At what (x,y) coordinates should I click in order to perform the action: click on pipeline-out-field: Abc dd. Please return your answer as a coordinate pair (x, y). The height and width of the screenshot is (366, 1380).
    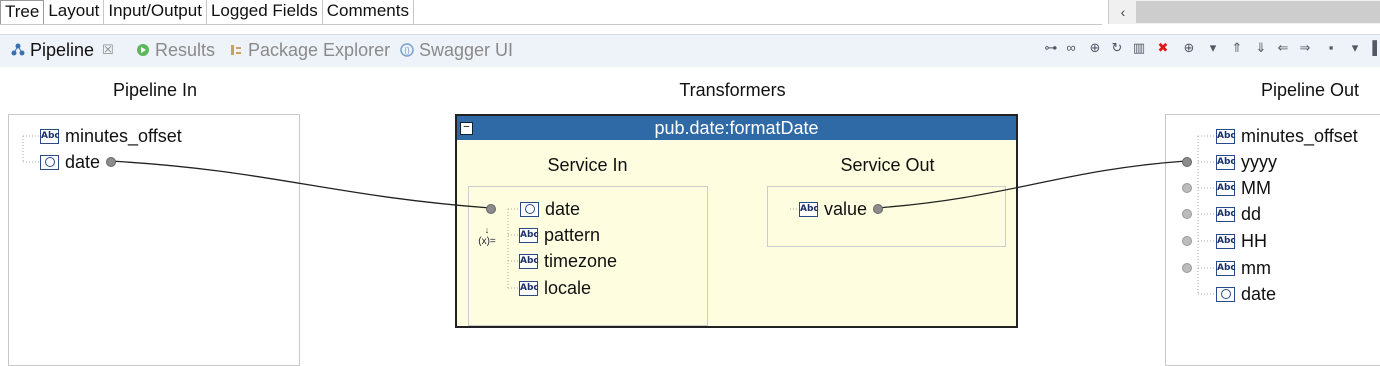
    Looking at the image, I should click on (1221, 214).